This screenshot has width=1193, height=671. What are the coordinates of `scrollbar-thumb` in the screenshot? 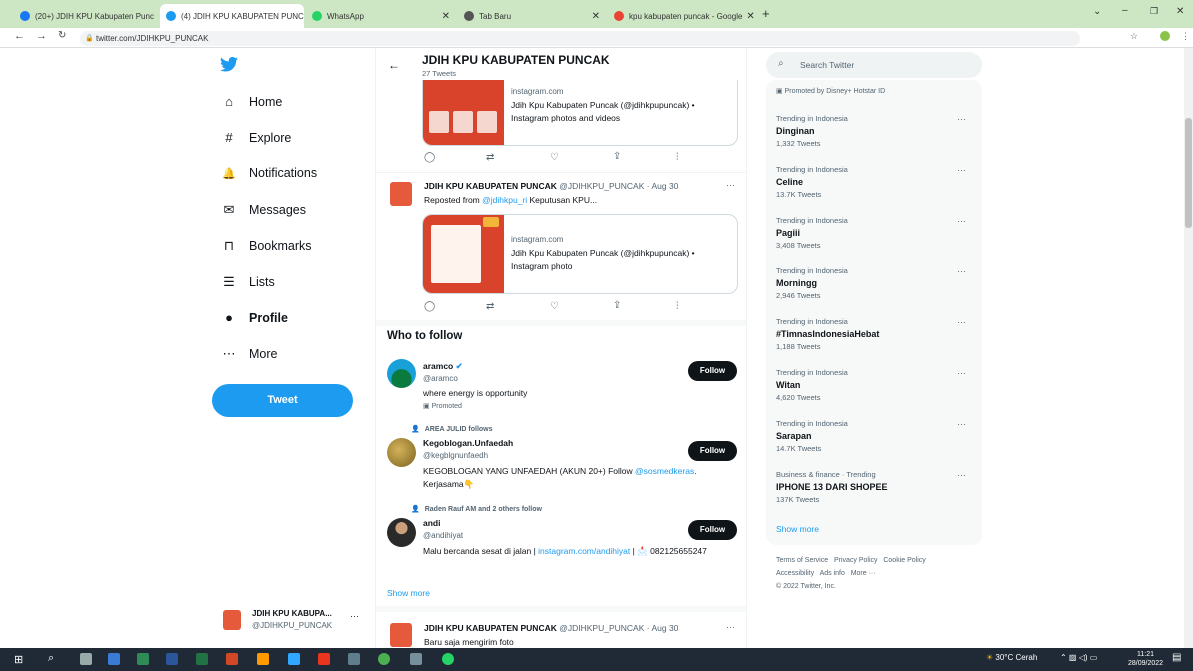 It's located at (1188, 173).